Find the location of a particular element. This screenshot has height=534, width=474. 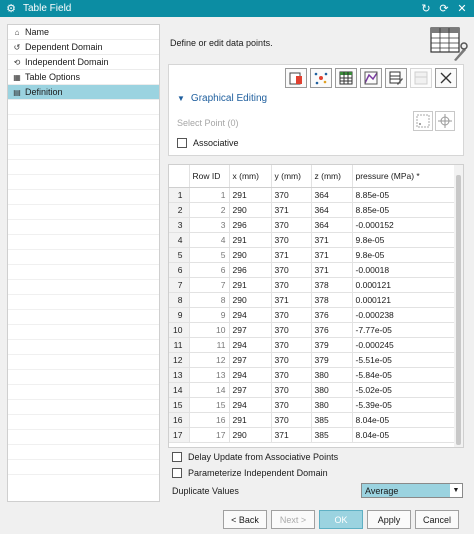

table-row: 8 8 290 371 378 0.000121 is located at coordinates (312, 300).